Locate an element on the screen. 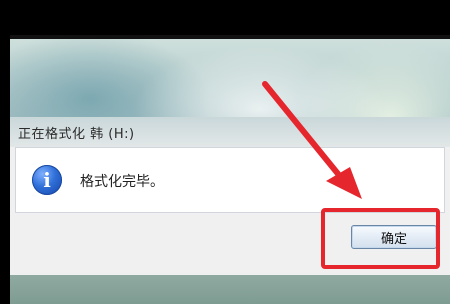 The height and width of the screenshot is (304, 450). dialog-title: 正在格式化 韩 (H:) is located at coordinates (76, 134).